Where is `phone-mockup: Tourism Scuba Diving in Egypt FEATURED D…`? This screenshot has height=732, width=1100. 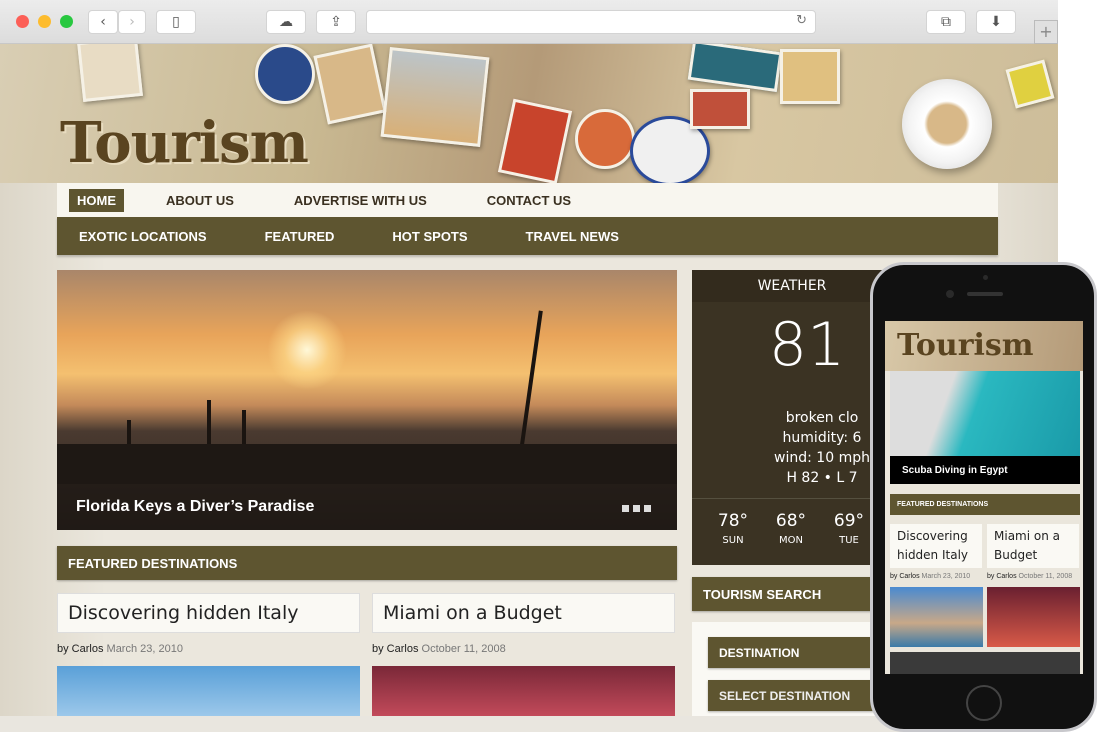
phone-mockup: Tourism Scuba Diving in Egypt FEATURED D… is located at coordinates (983, 497).